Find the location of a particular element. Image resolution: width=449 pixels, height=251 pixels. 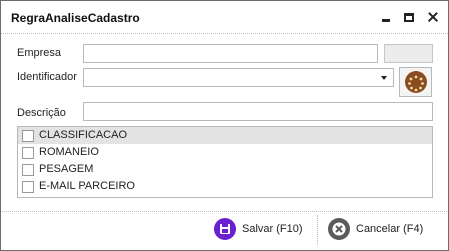

empresa-label: Empresa is located at coordinates (39, 53).